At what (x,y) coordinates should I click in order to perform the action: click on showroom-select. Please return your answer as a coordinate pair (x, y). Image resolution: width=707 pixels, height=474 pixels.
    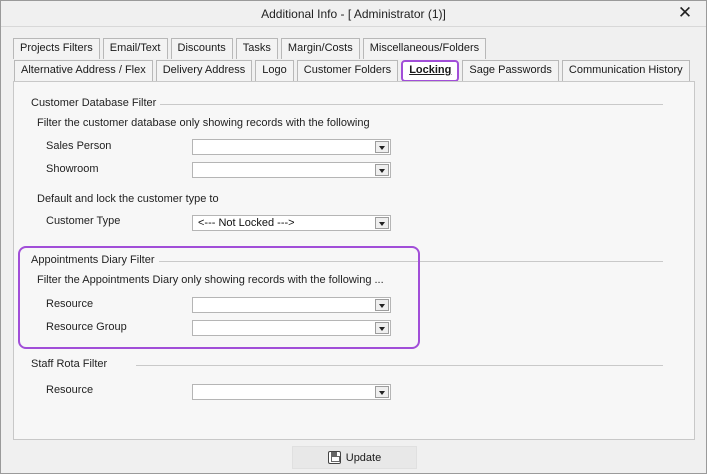
    Looking at the image, I should click on (291, 170).